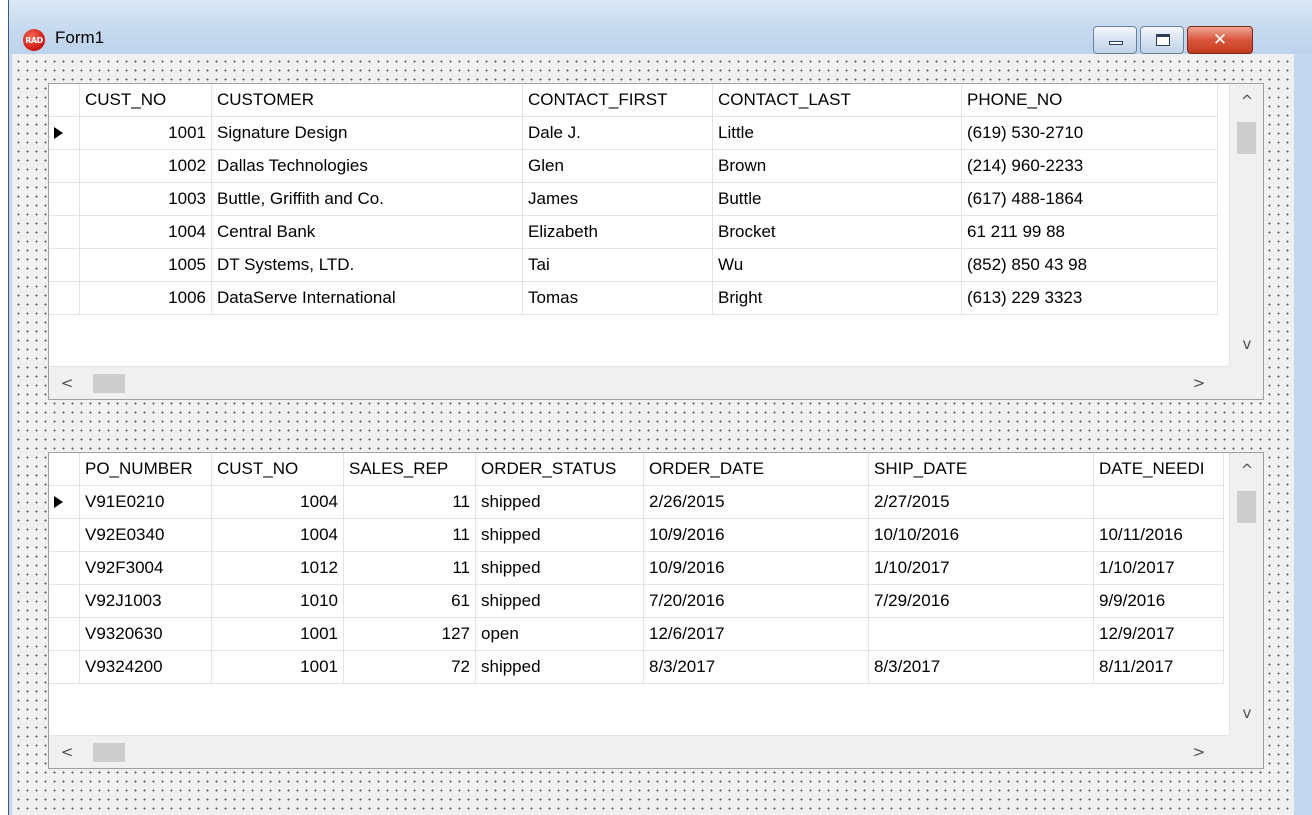 This screenshot has height=815, width=1312. I want to click on table-cell: Buttle, Griffith and Co., so click(367, 199).